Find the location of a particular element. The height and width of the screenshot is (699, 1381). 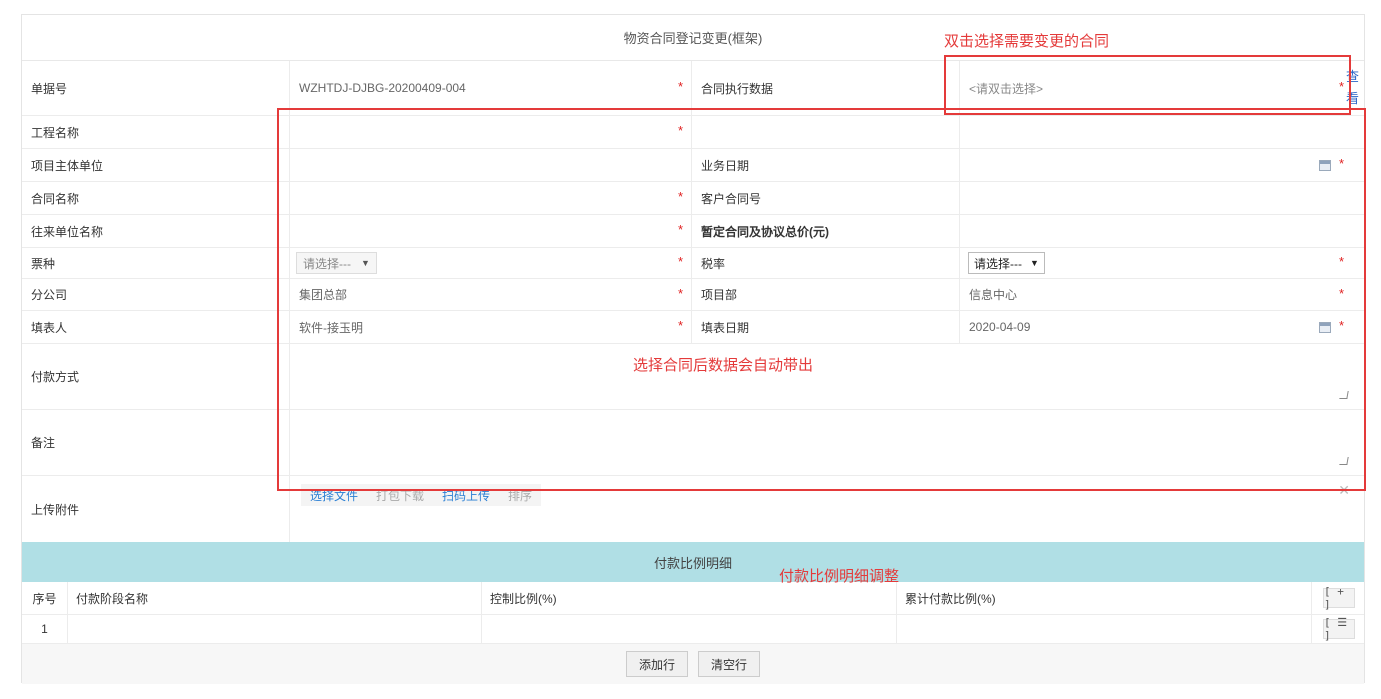

label-remark: 备注 is located at coordinates (156, 442).